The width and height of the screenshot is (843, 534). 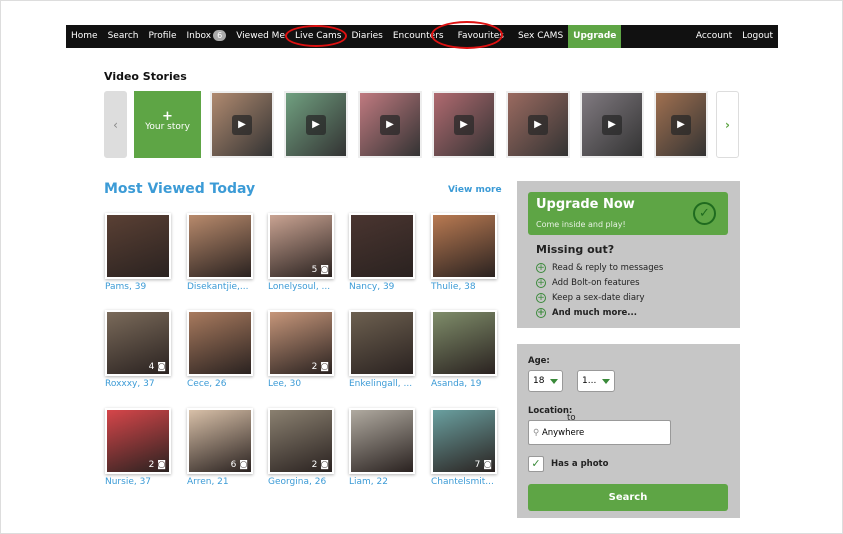 I want to click on feature-item: + Read & reply to messages, so click(x=599, y=268).